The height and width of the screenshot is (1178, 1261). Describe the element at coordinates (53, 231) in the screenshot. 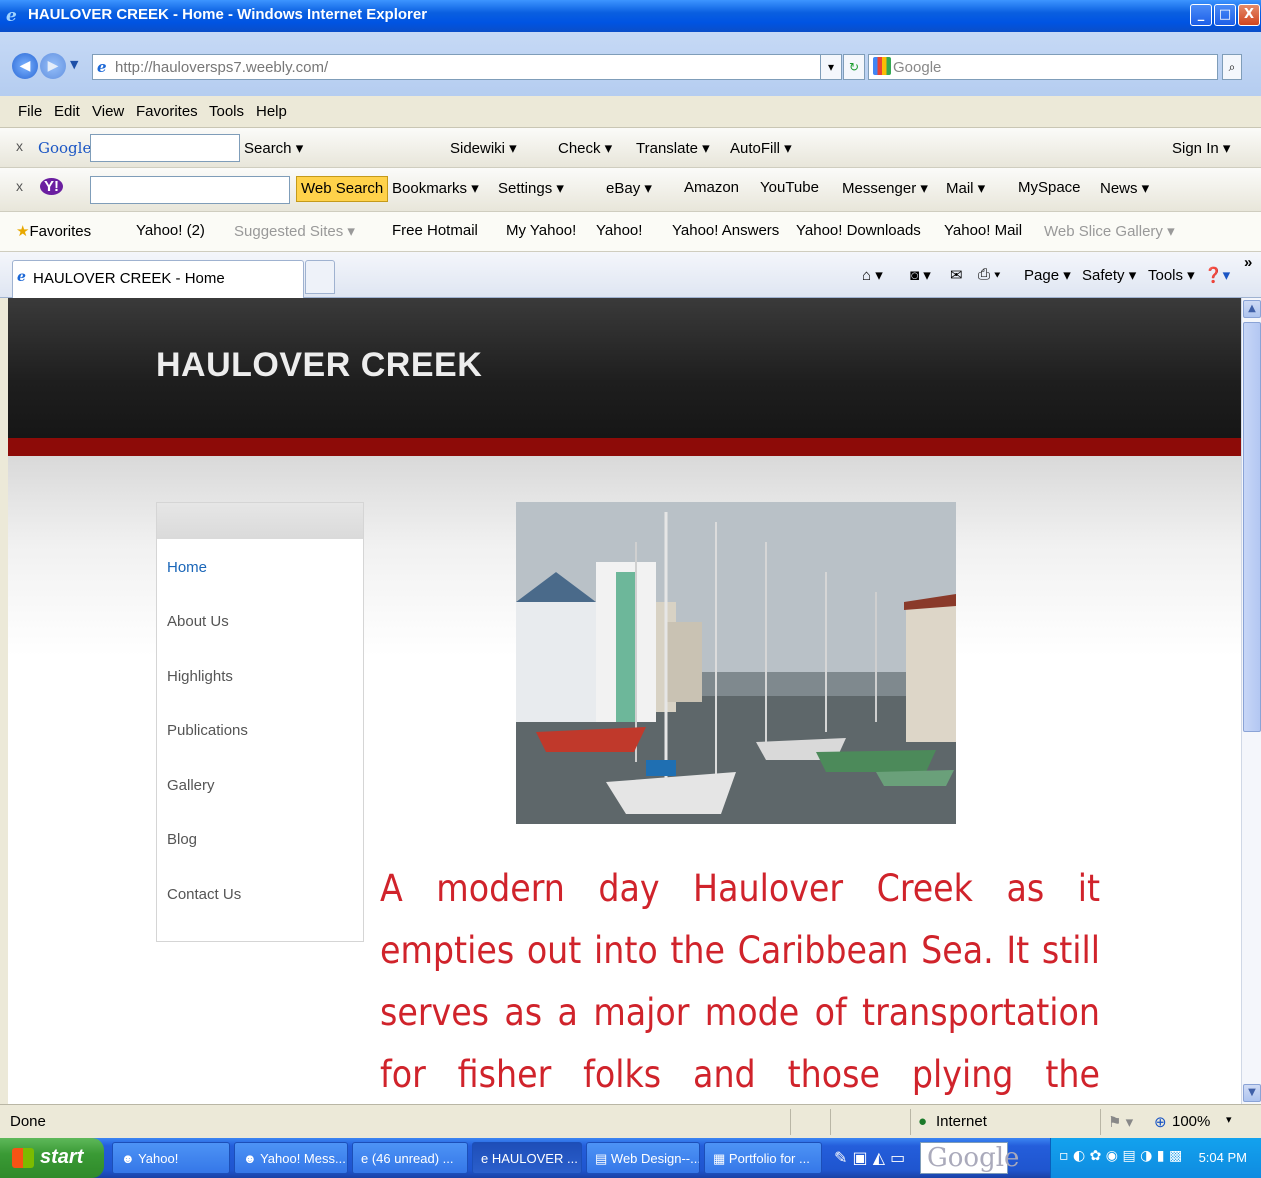

I see `favorites-button: ★Favorites` at that location.